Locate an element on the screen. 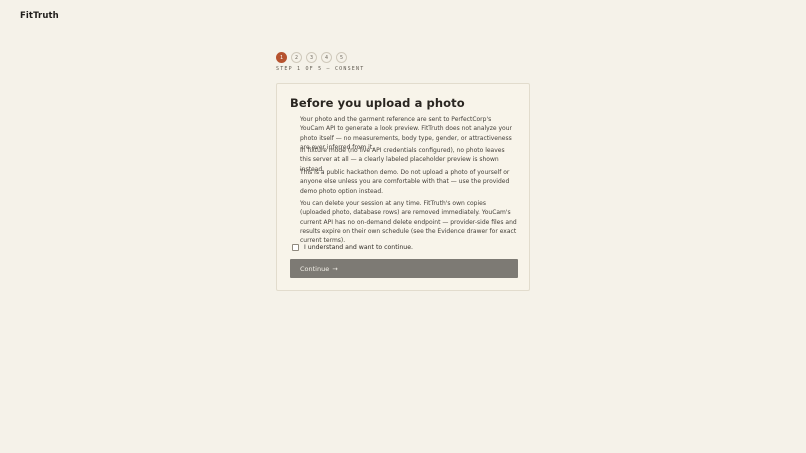 This screenshot has height=453, width=806. card-title: Before you upload a photo is located at coordinates (377, 103).